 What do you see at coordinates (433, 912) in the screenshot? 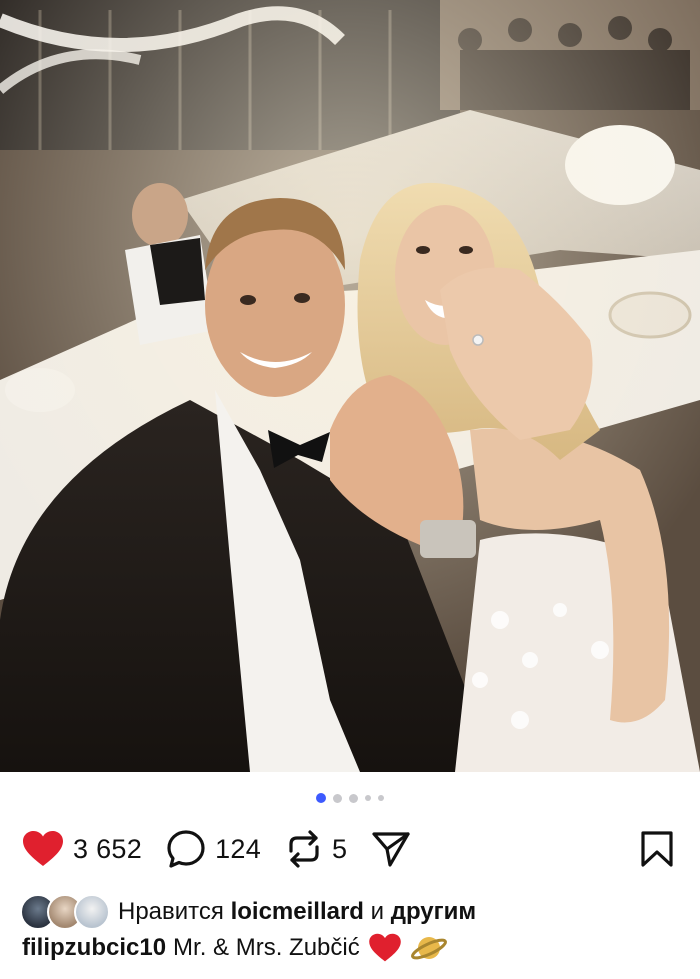
I see `liked-by-others-link: другим` at bounding box center [433, 912].